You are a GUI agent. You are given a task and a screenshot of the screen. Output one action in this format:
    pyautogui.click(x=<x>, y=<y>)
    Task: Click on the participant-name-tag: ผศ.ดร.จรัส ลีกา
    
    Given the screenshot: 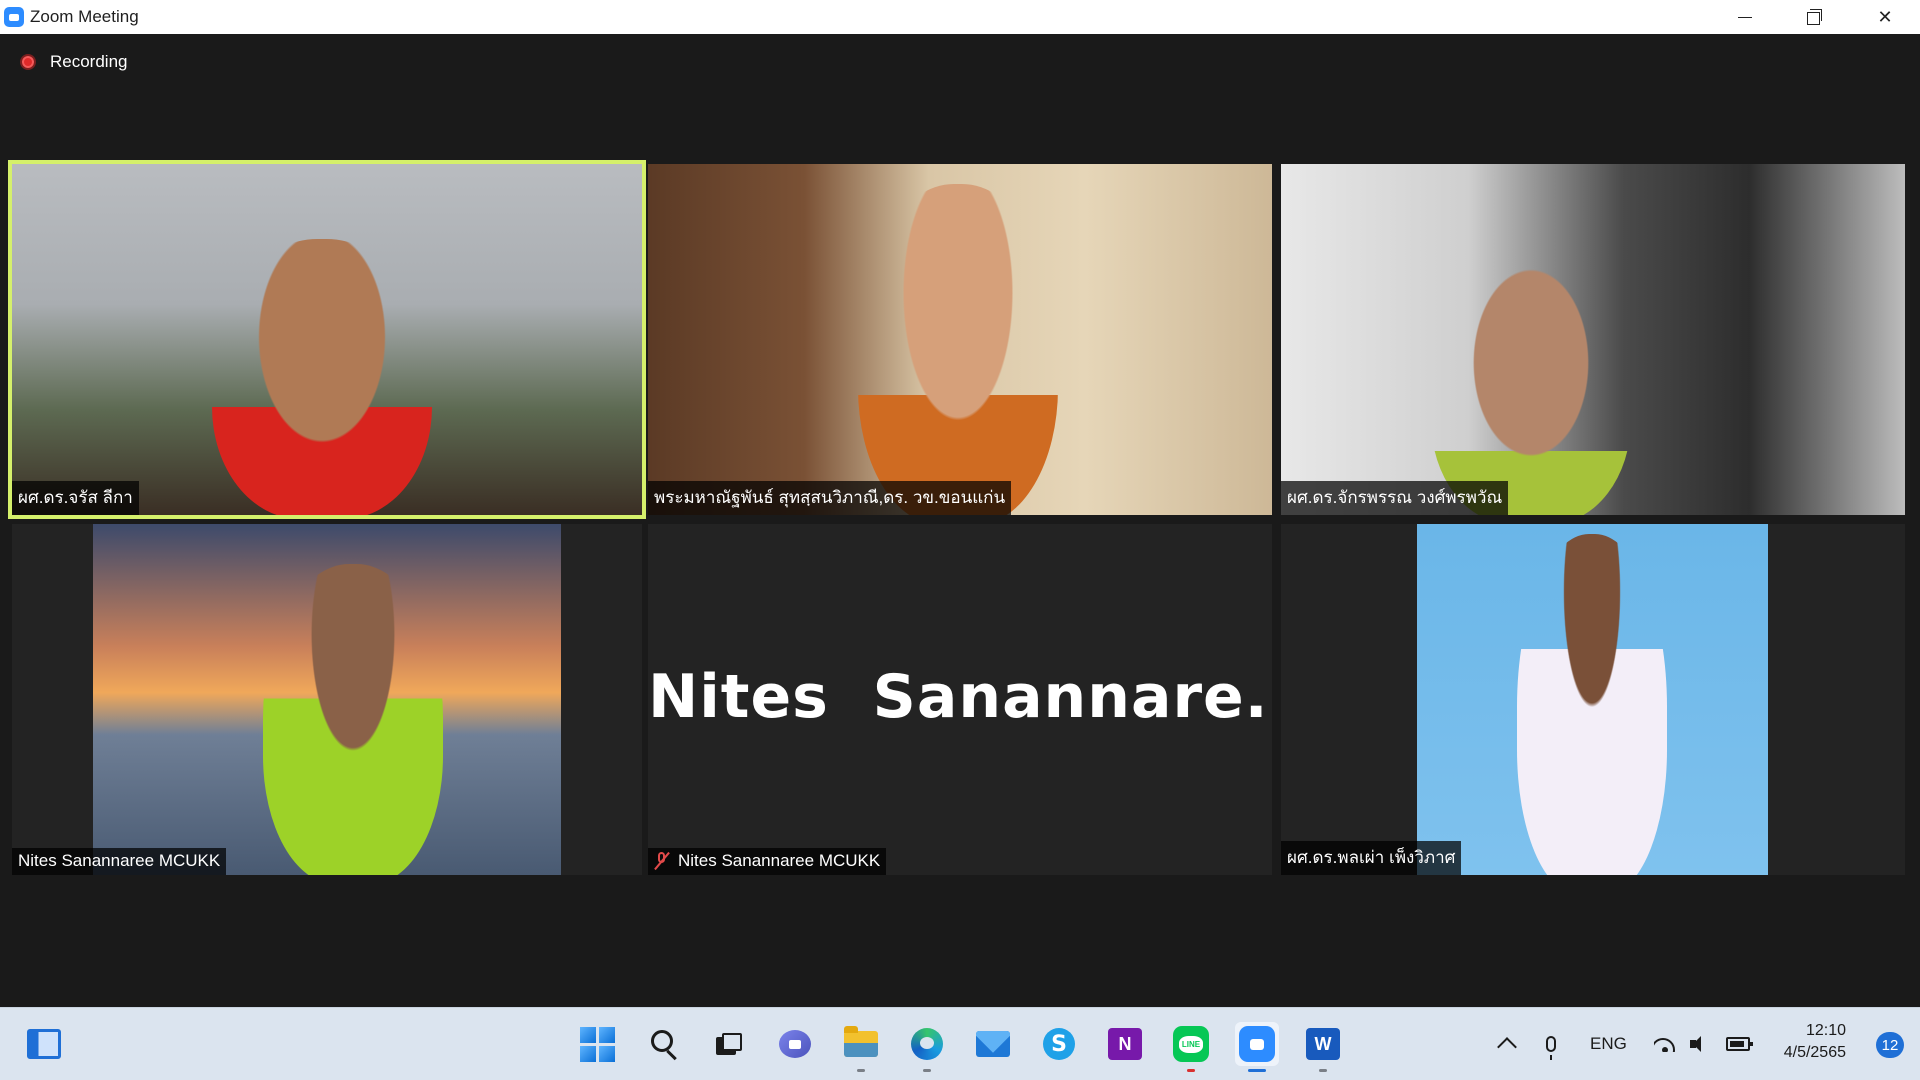 What is the action you would take?
    pyautogui.click(x=75, y=498)
    